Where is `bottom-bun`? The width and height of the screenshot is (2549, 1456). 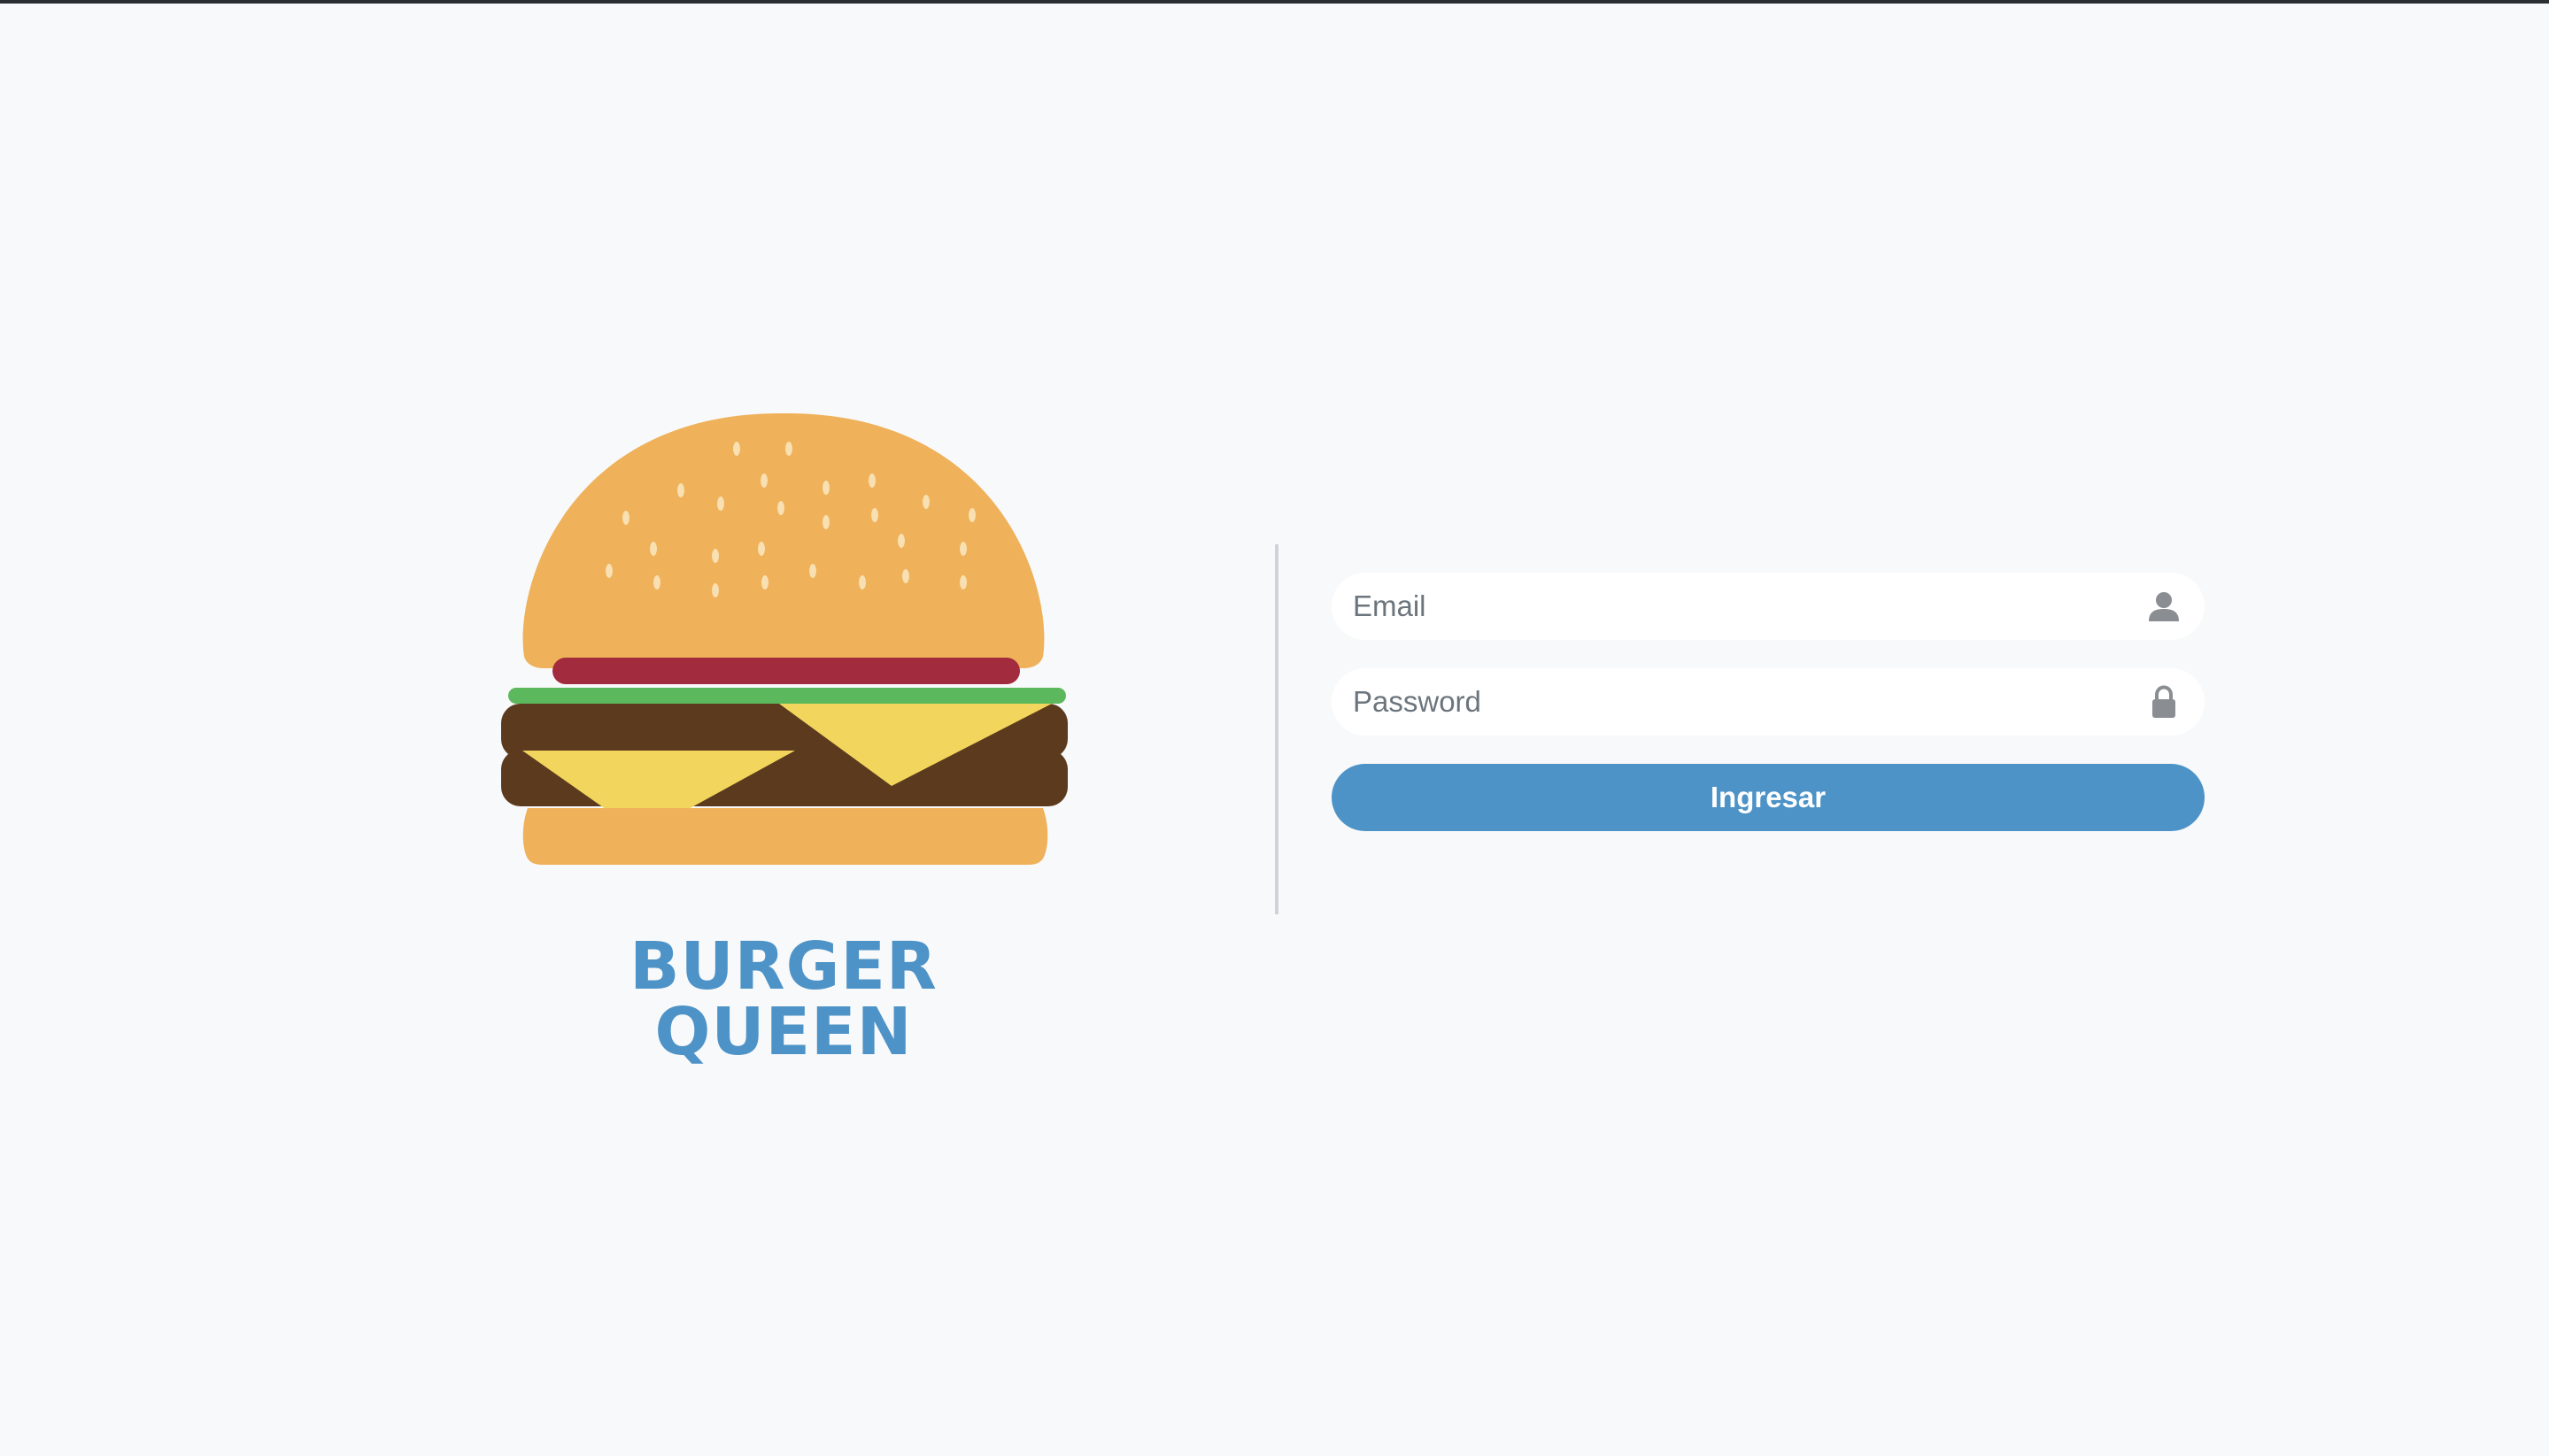 bottom-bun is located at coordinates (785, 836).